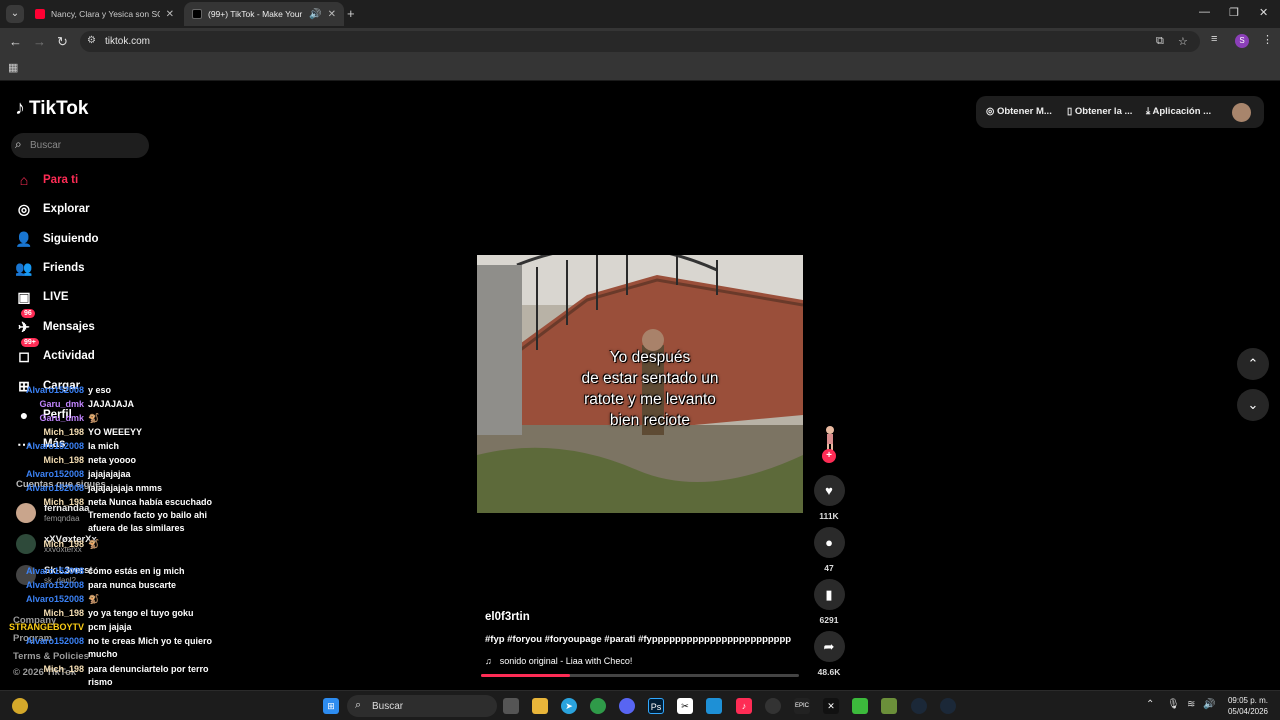  What do you see at coordinates (52, 209) in the screenshot?
I see `sidebar-item-explorar: ◎ Explorar` at bounding box center [52, 209].